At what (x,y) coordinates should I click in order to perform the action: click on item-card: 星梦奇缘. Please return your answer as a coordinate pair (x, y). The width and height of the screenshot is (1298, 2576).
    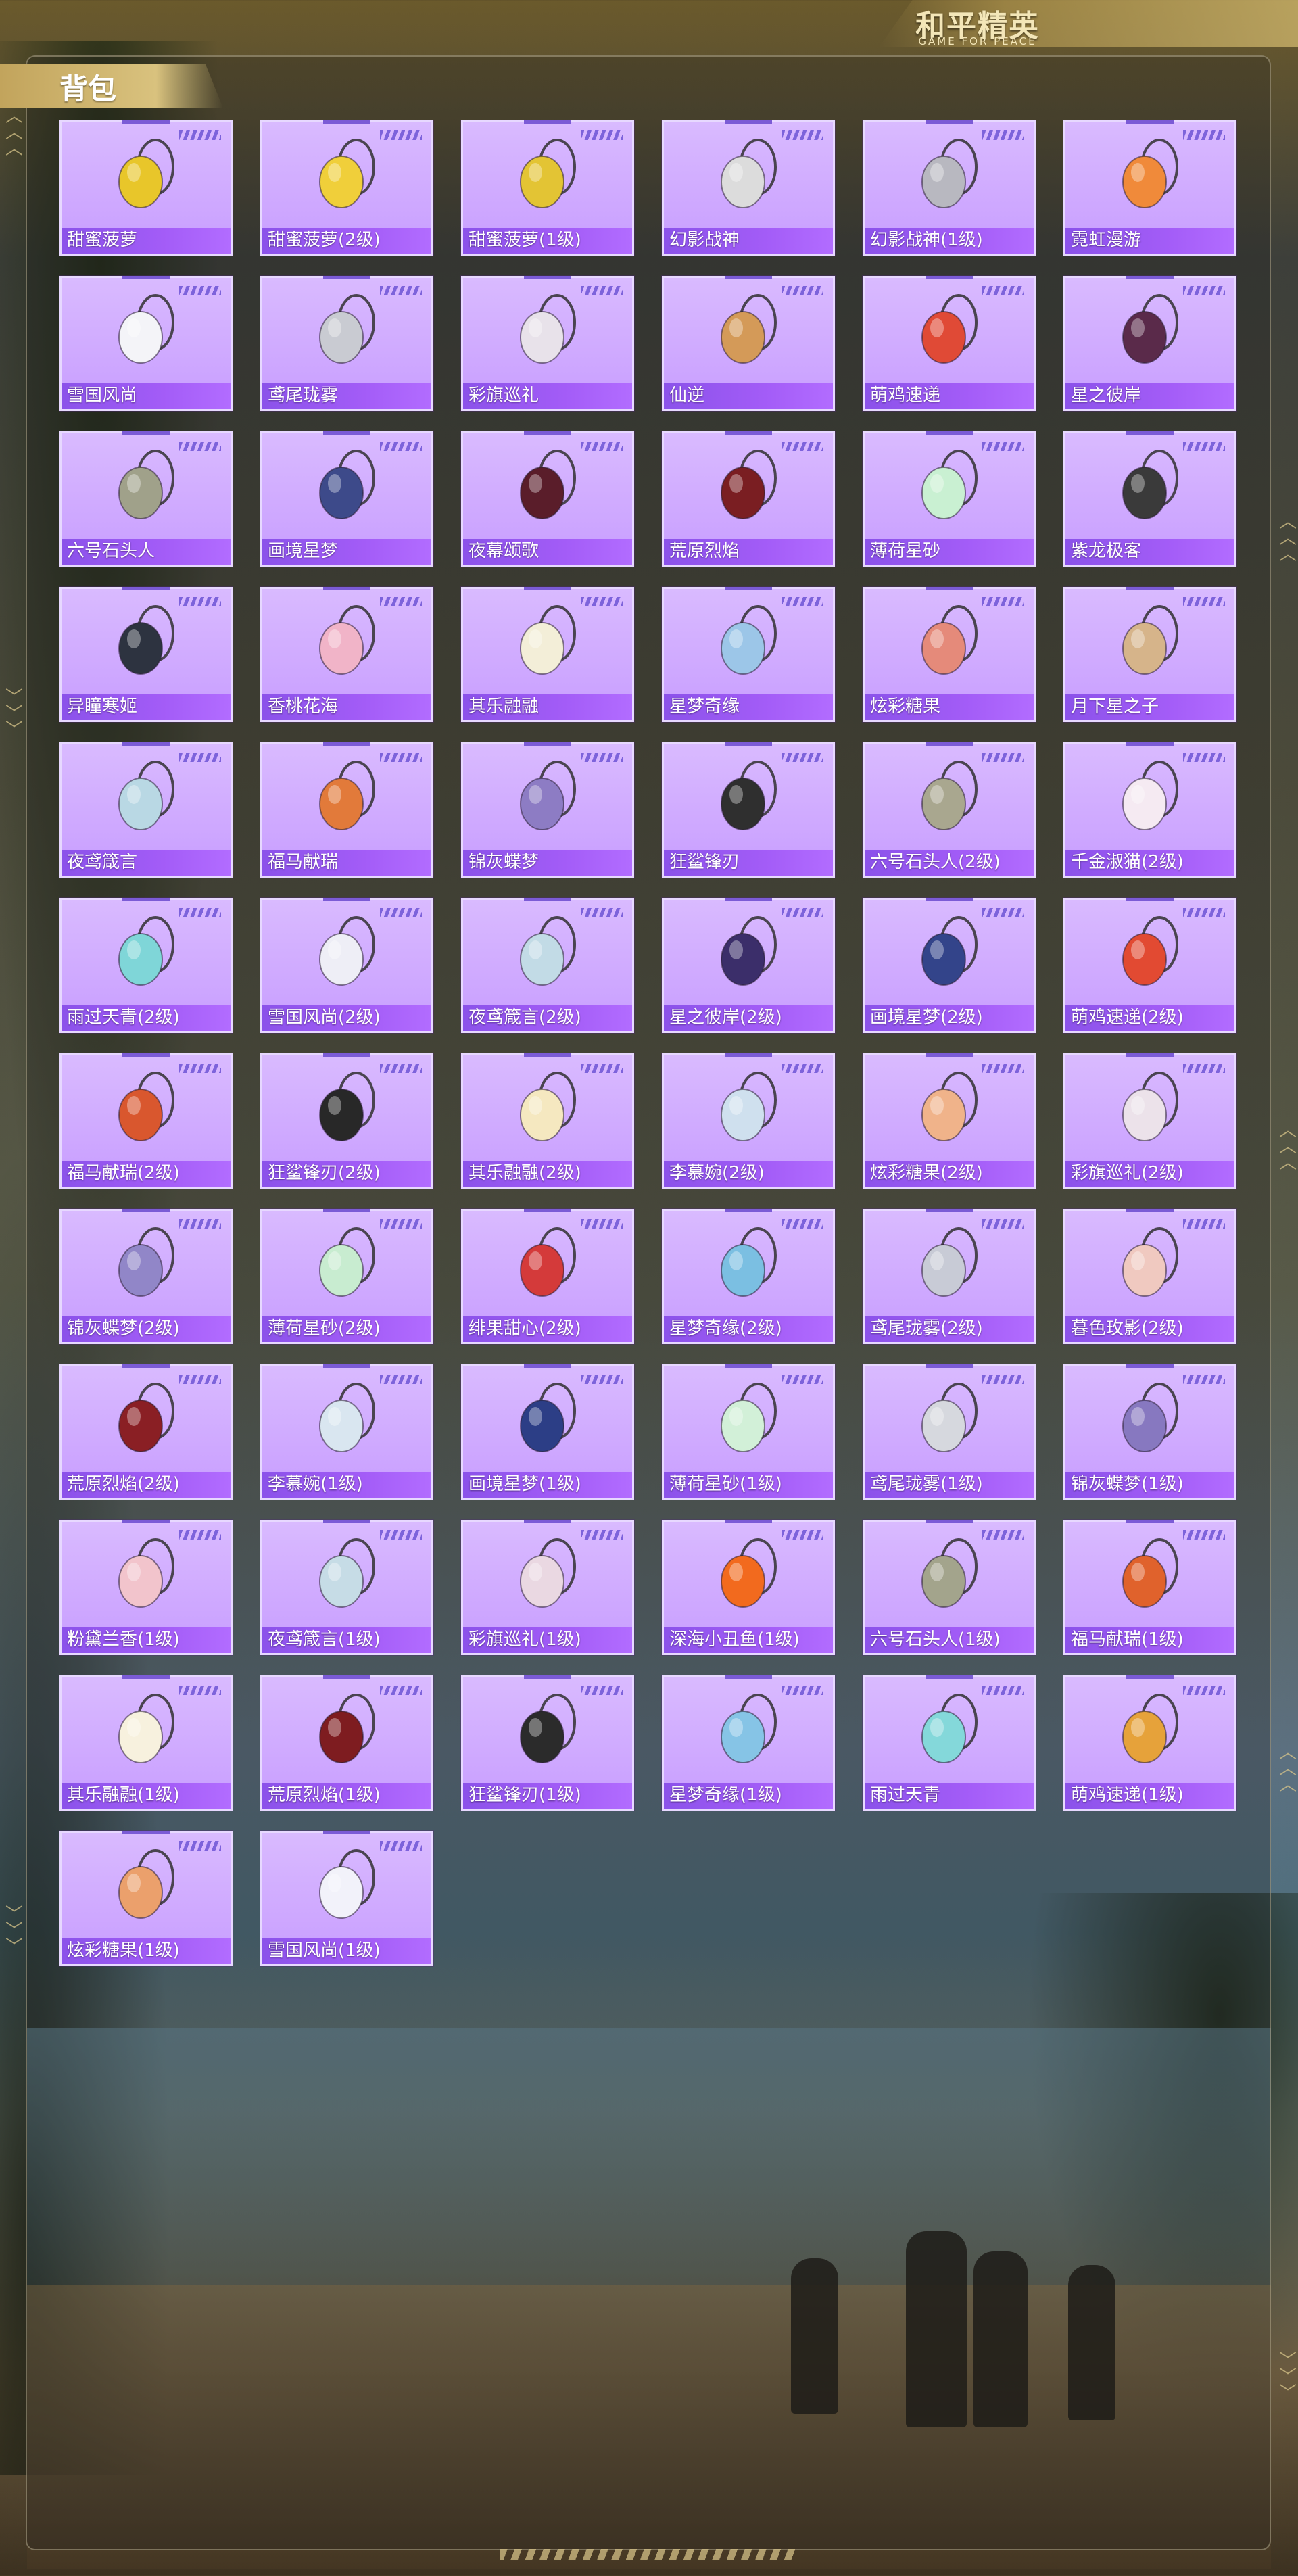
    Looking at the image, I should click on (748, 654).